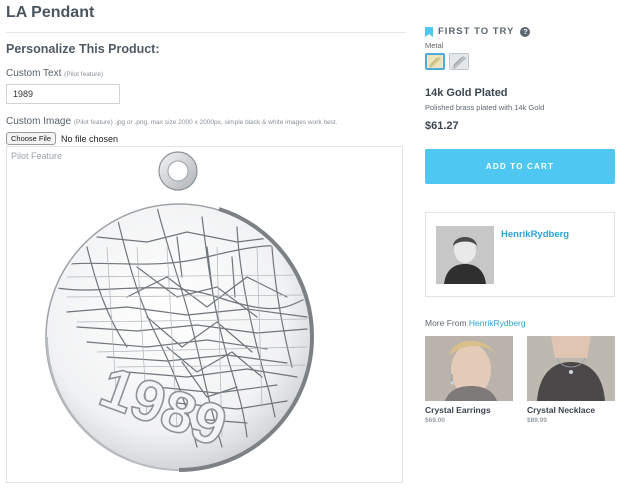 This screenshot has width=625, height=488. Describe the element at coordinates (459, 61) in the screenshot. I see `silver-swatch` at that location.